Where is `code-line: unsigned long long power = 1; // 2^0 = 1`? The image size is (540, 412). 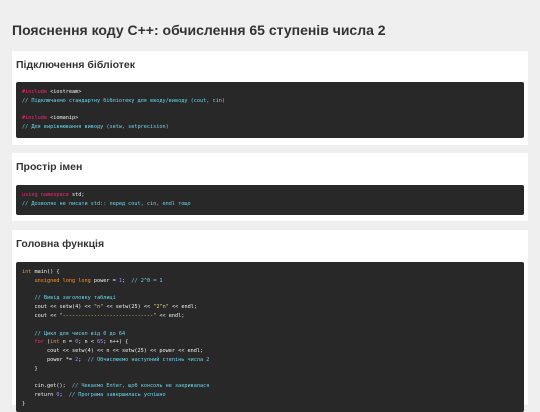 code-line: unsigned long long power = 1; // 2^0 = 1 is located at coordinates (270, 281).